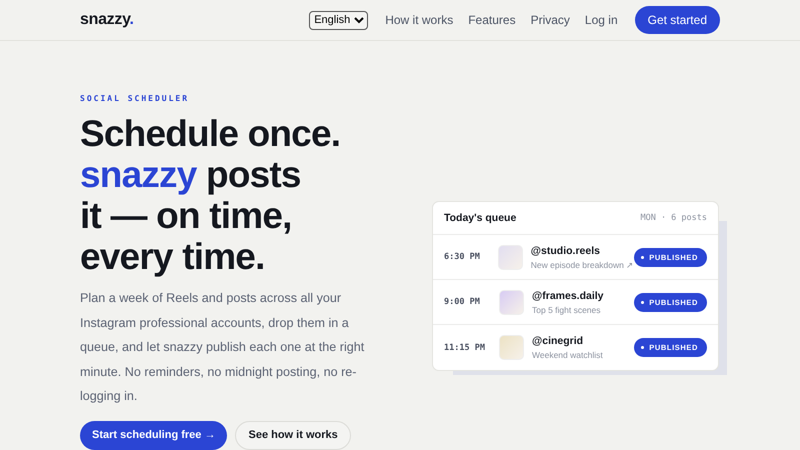 The width and height of the screenshot is (800, 450). Describe the element at coordinates (568, 296) in the screenshot. I see `account-name: @frames.daily` at that location.